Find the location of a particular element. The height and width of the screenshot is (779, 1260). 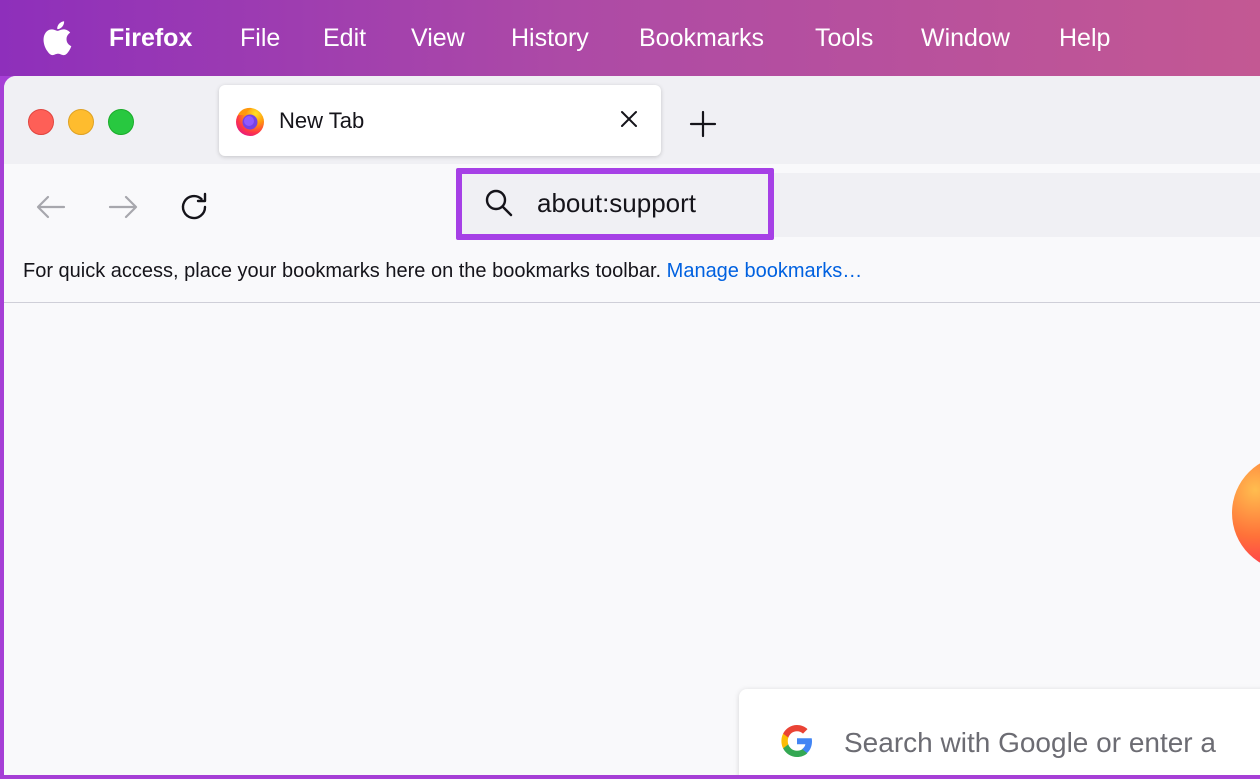

menu-app-firefox: Firefox is located at coordinates (150, 38).